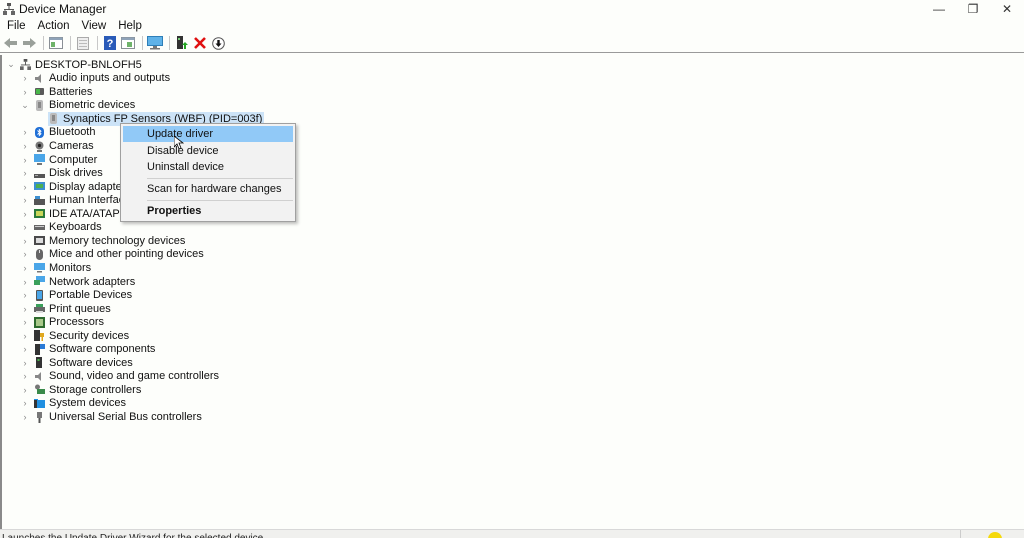 The image size is (1024, 538). What do you see at coordinates (126, 254) in the screenshot?
I see `tree-category-label: Mice and other pointing devices` at bounding box center [126, 254].